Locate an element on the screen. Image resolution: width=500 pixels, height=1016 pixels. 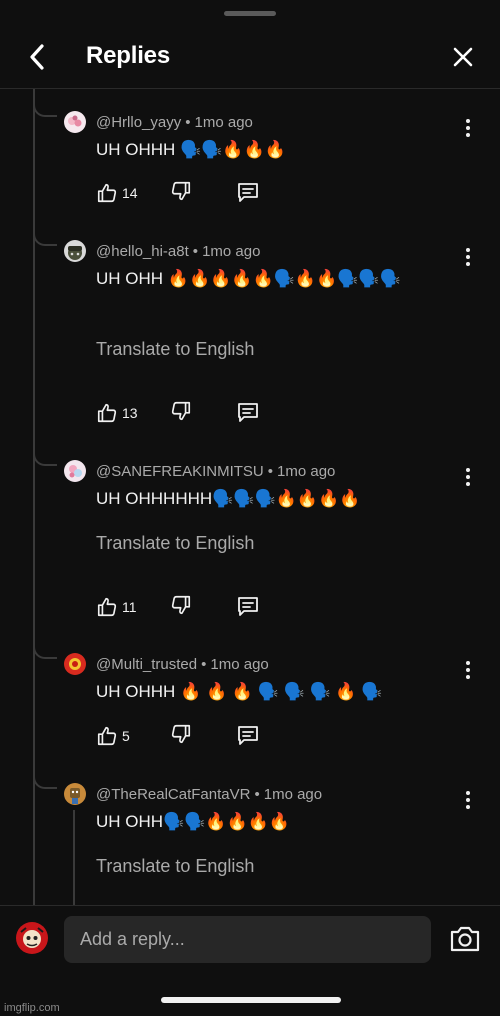
back-button is located at coordinates (37, 57).